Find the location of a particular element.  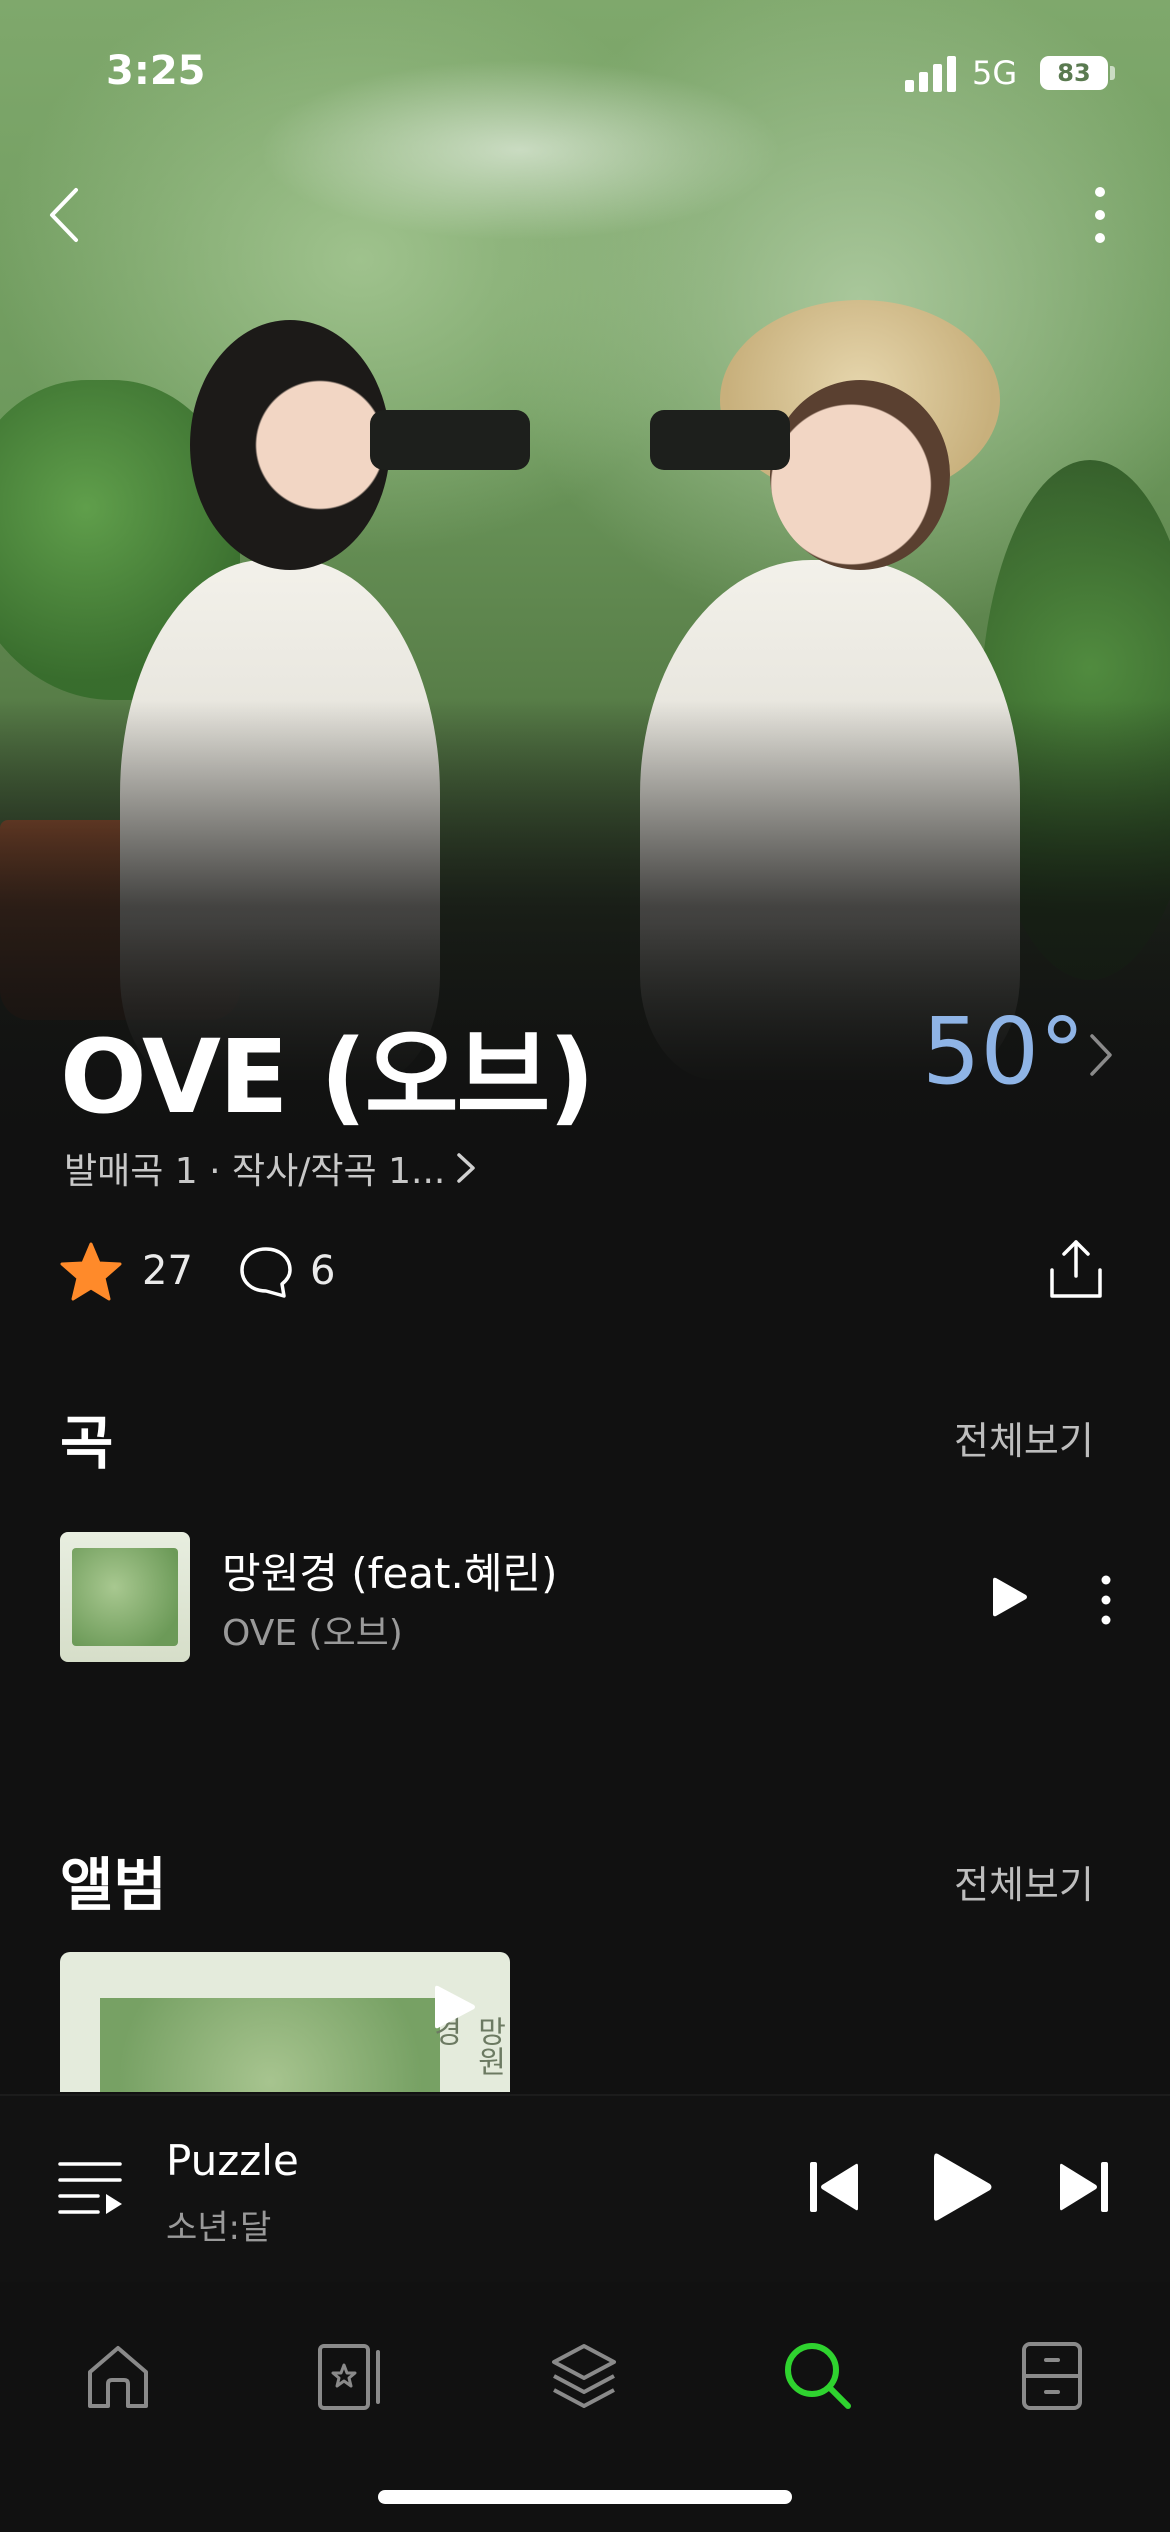

tab-discover is located at coordinates (584, 2376).